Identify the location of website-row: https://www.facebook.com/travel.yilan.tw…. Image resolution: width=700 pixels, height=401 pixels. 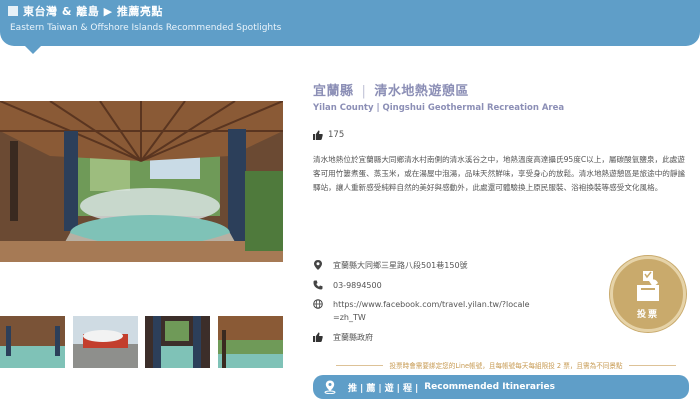
(423, 311).